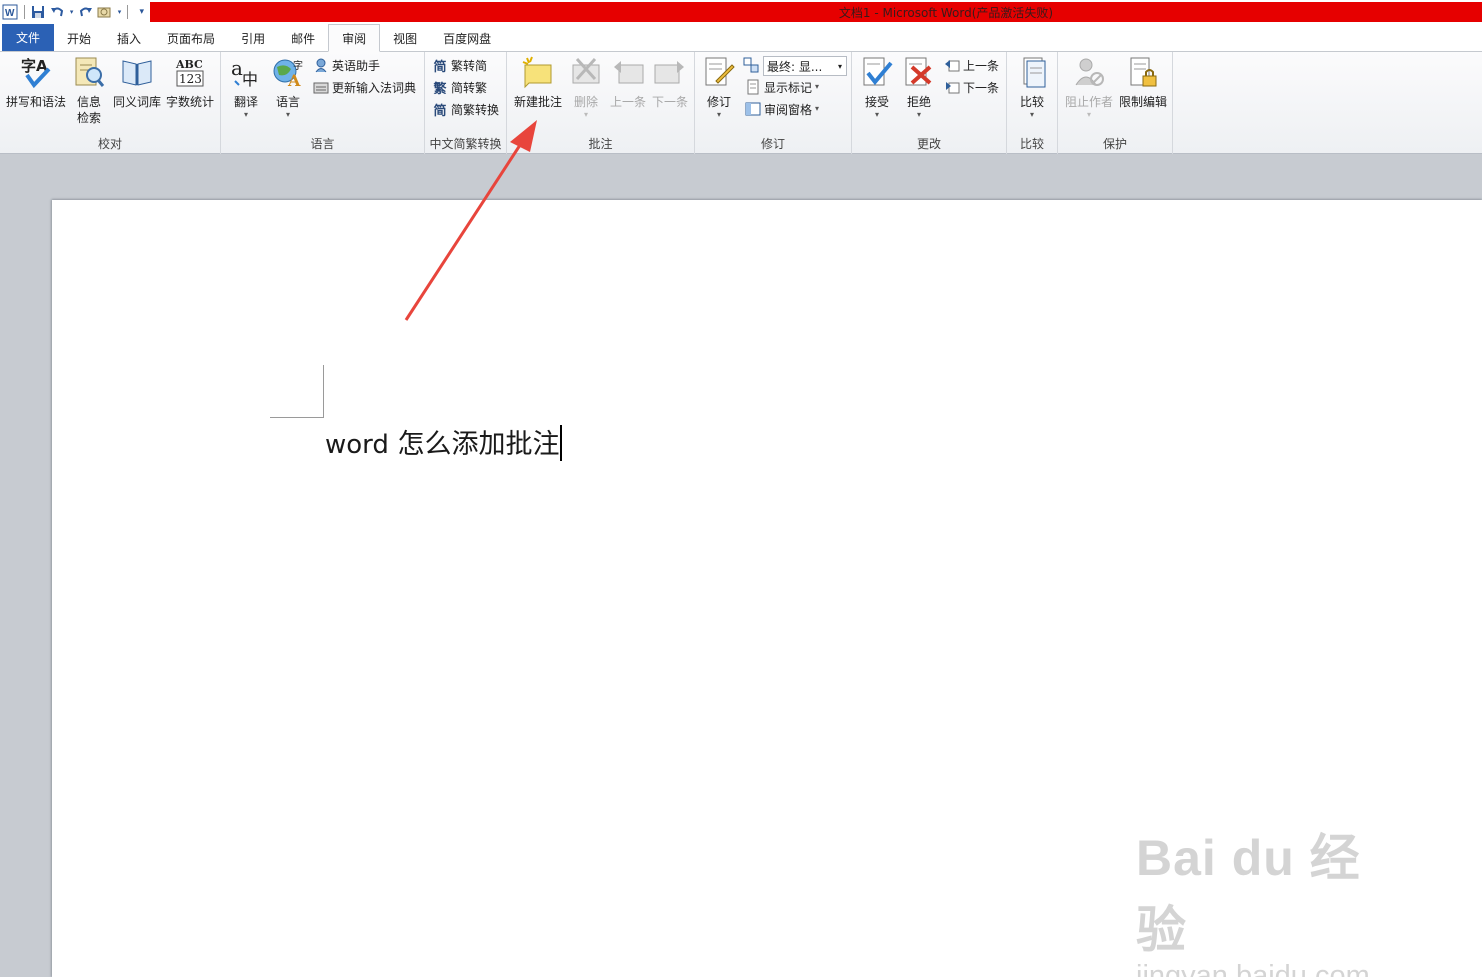 The height and width of the screenshot is (977, 1482). I want to click on restrict-editing-button: 限制编辑, so click(1143, 82).